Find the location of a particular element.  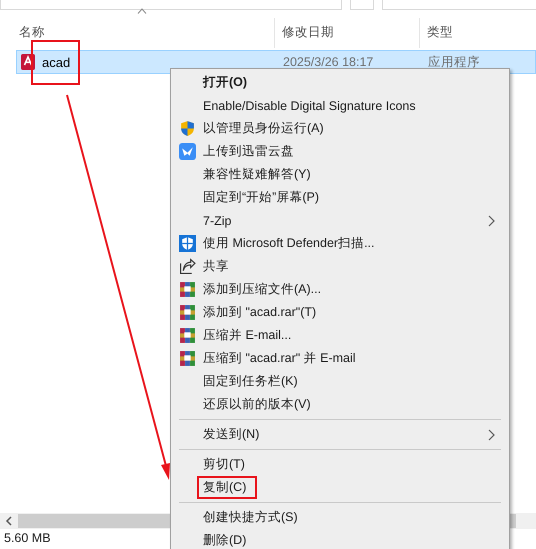

menu-item: 压缩到 "acad.rar" 并 E-mail is located at coordinates (340, 358).